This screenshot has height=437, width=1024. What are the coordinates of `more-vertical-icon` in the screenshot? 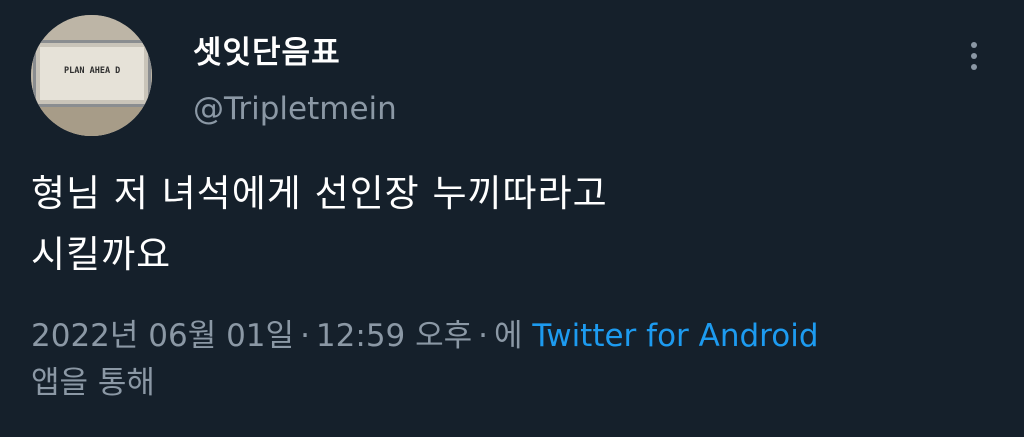 It's located at (974, 45).